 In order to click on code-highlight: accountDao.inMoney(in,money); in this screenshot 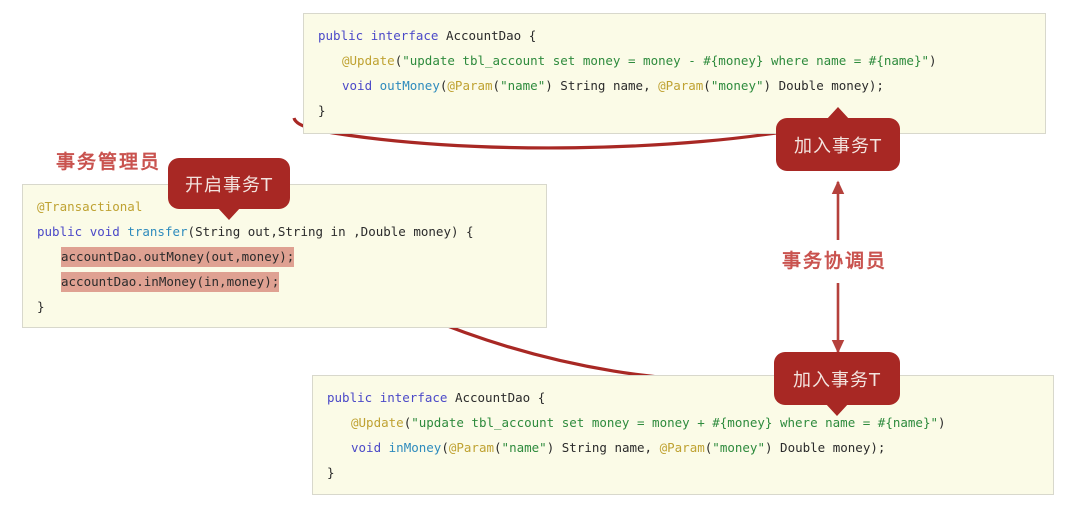, I will do `click(170, 282)`.